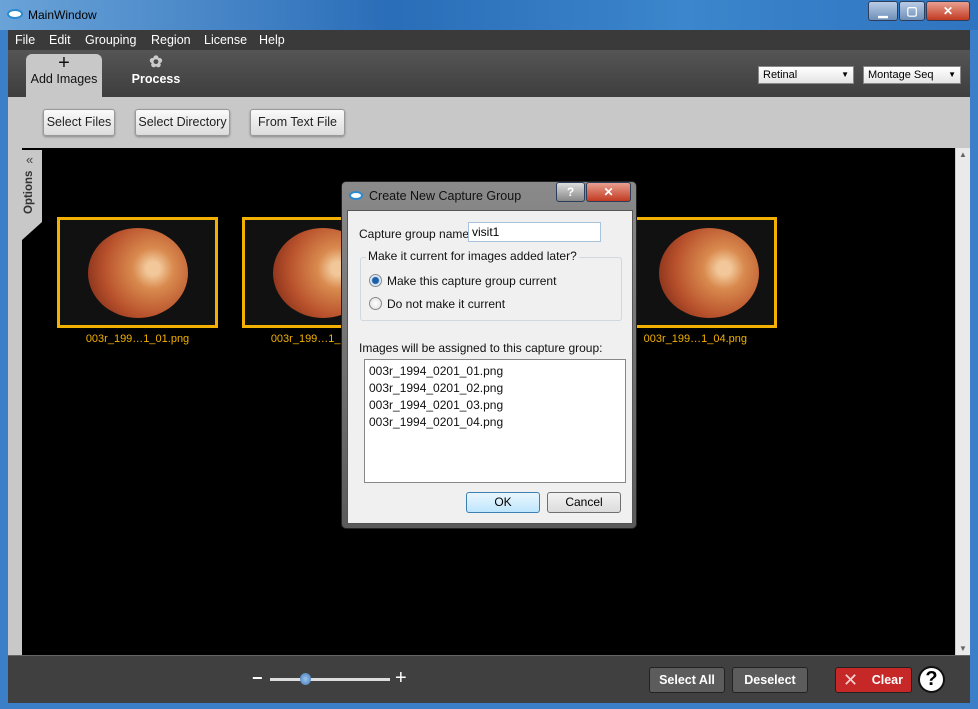  Describe the element at coordinates (495, 389) in the screenshot. I see `list-item: 003r_1994_0201_02.png` at that location.